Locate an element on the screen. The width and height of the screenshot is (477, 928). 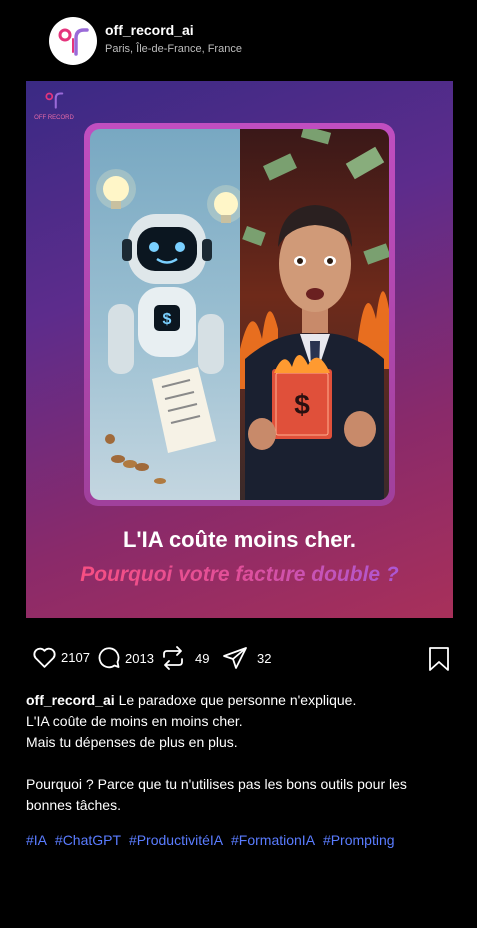
bookmark-action is located at coordinates (439, 659).